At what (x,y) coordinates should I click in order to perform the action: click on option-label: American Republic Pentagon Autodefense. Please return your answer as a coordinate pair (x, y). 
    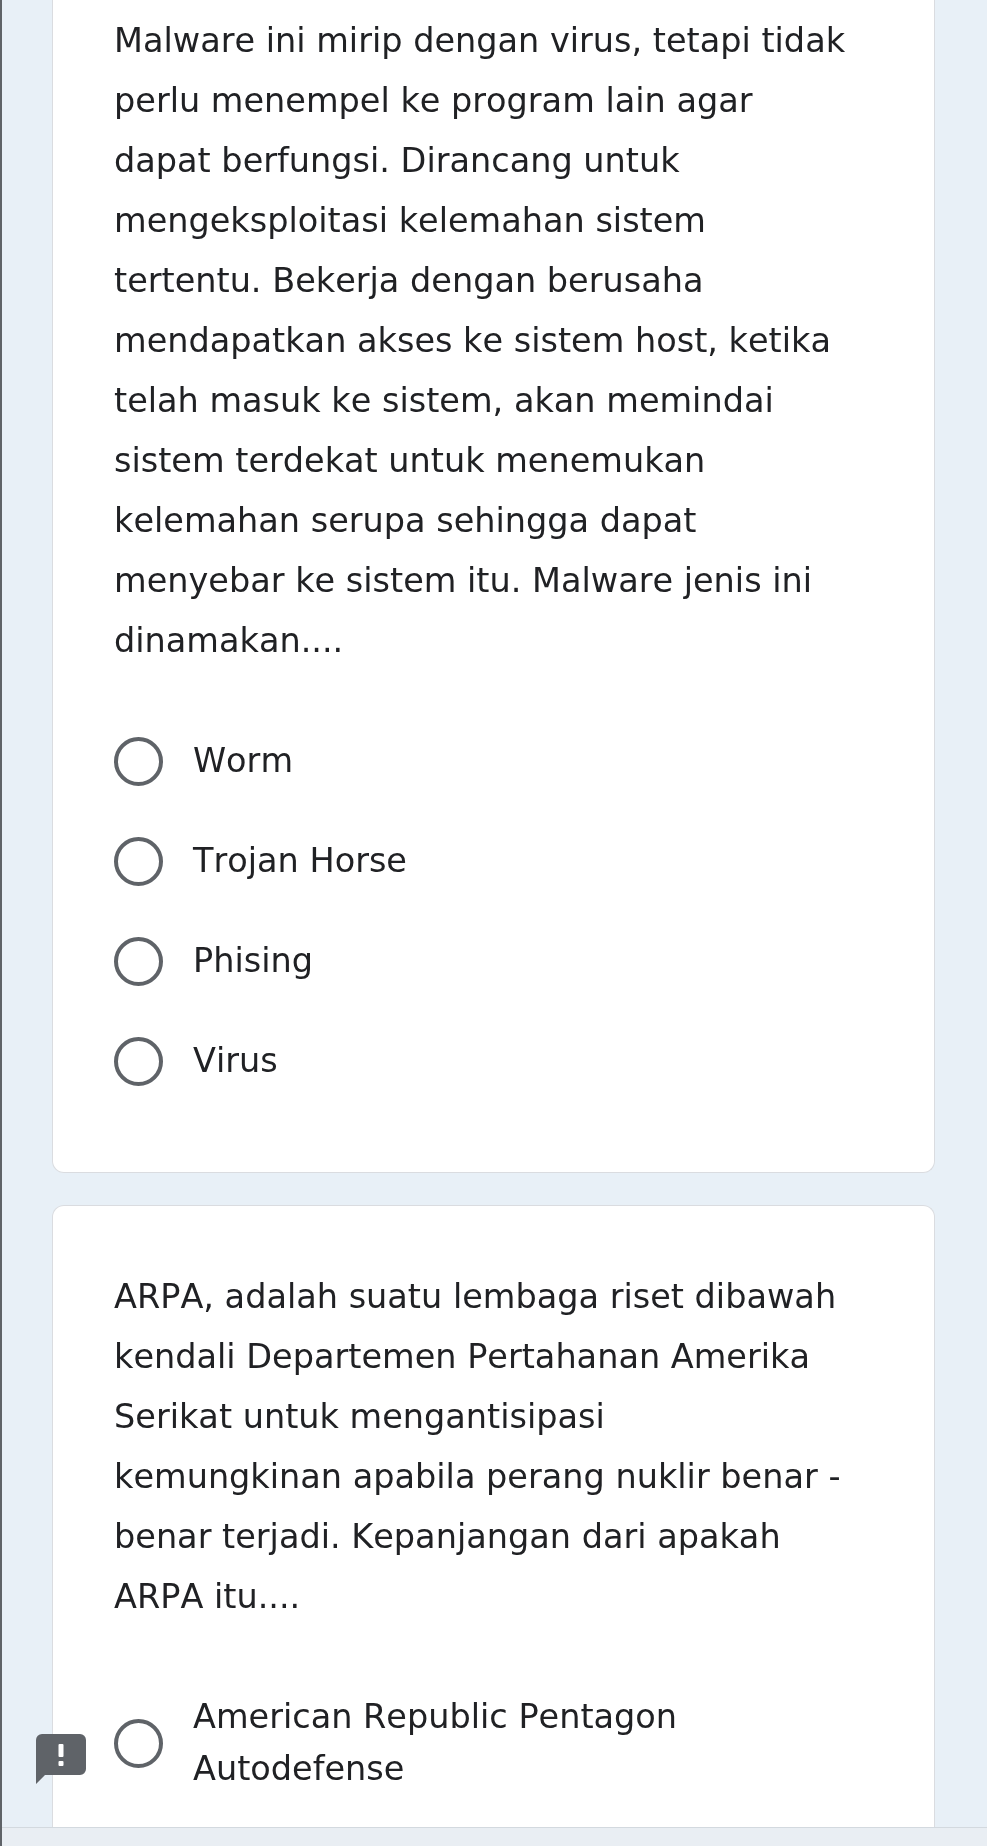
    Looking at the image, I should click on (525, 1743).